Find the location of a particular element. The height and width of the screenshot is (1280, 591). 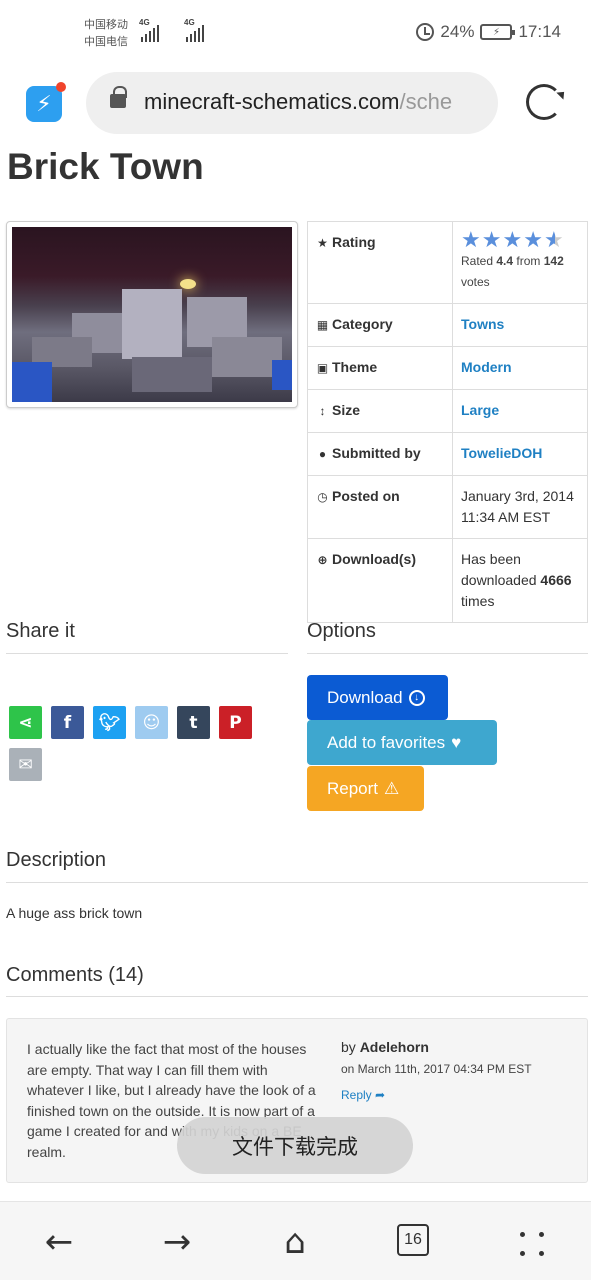

rating-stars: ★ ★ ★ ★ ★ is located at coordinates (520, 240).